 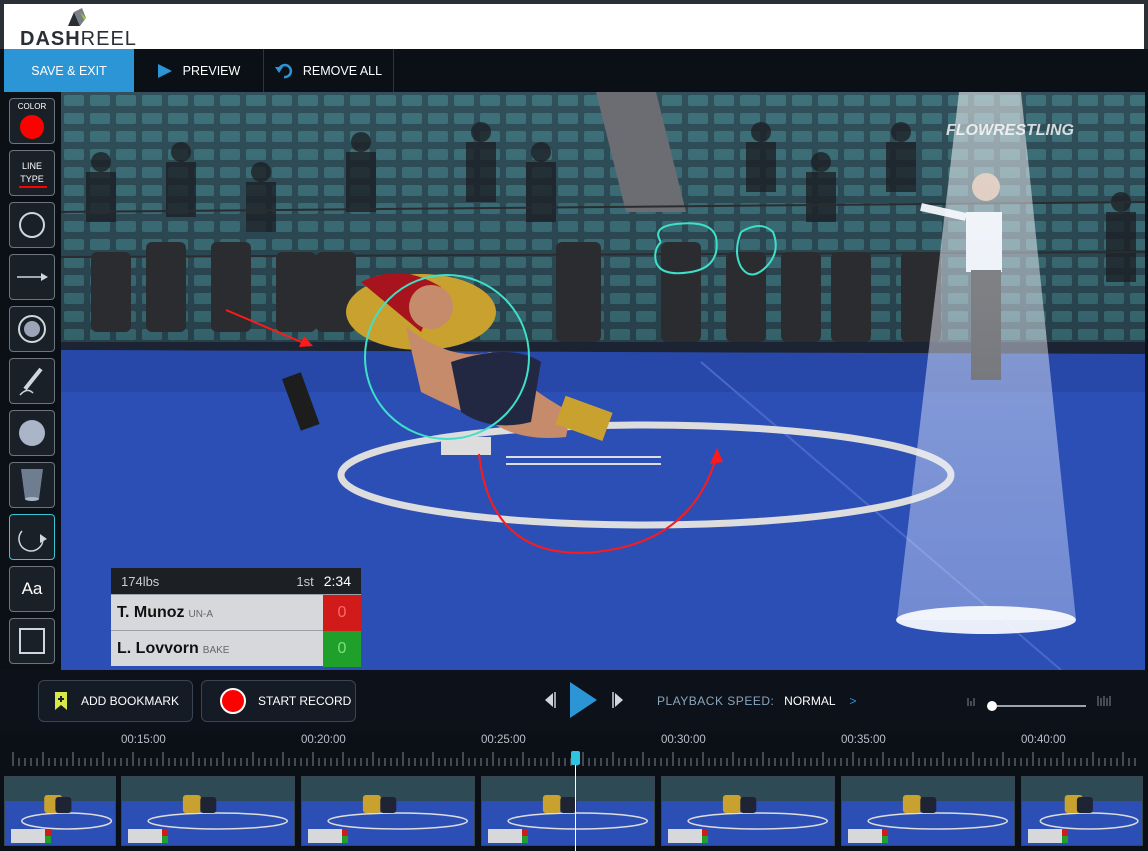 I want to click on play-button, so click(x=583, y=700).